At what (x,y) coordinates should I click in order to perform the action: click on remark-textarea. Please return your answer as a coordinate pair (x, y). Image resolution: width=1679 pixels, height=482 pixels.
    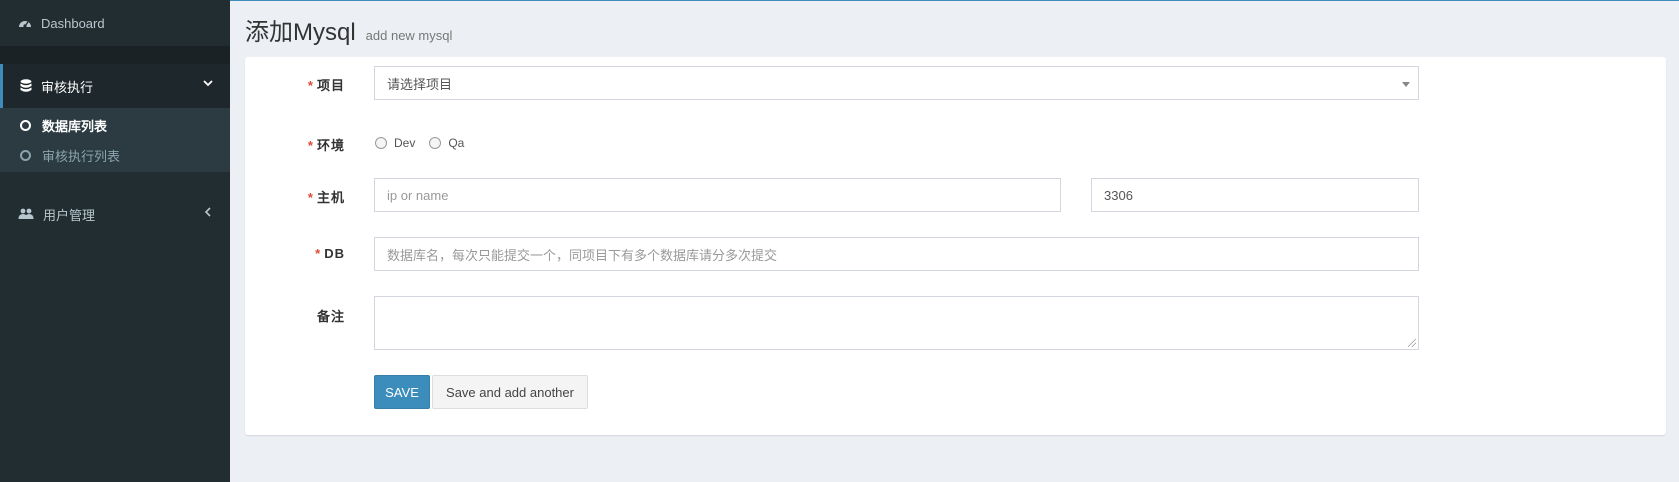
    Looking at the image, I should click on (896, 323).